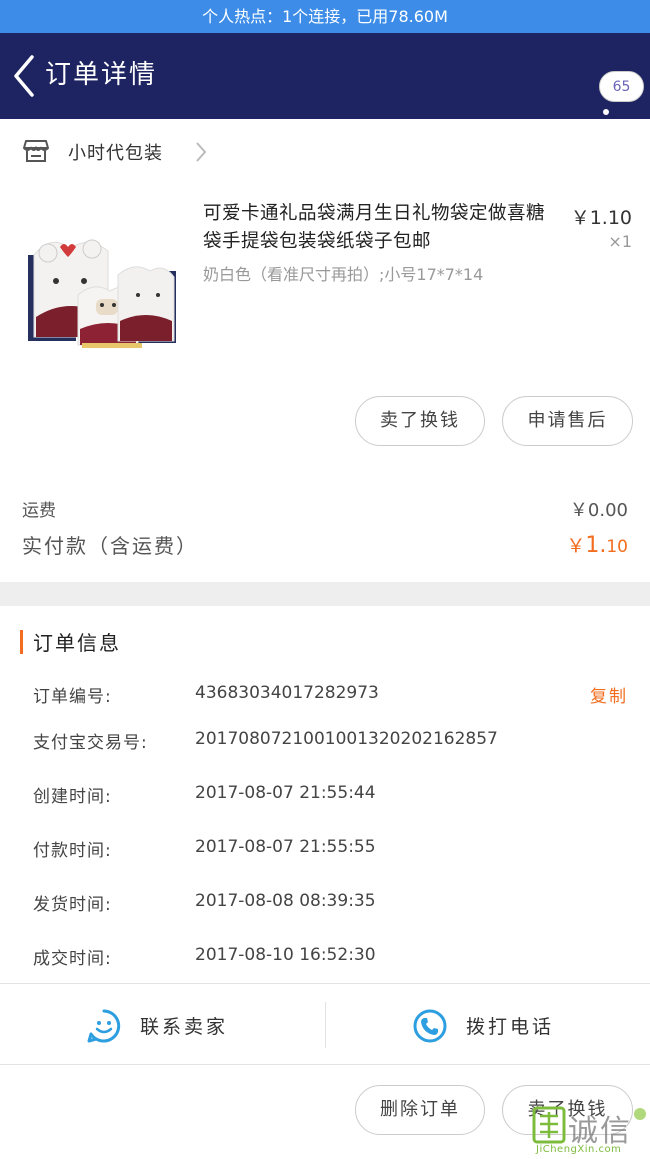 The height and width of the screenshot is (1159, 650). Describe the element at coordinates (598, 510) in the screenshot. I see `shipping-value: ￥0.00` at that location.